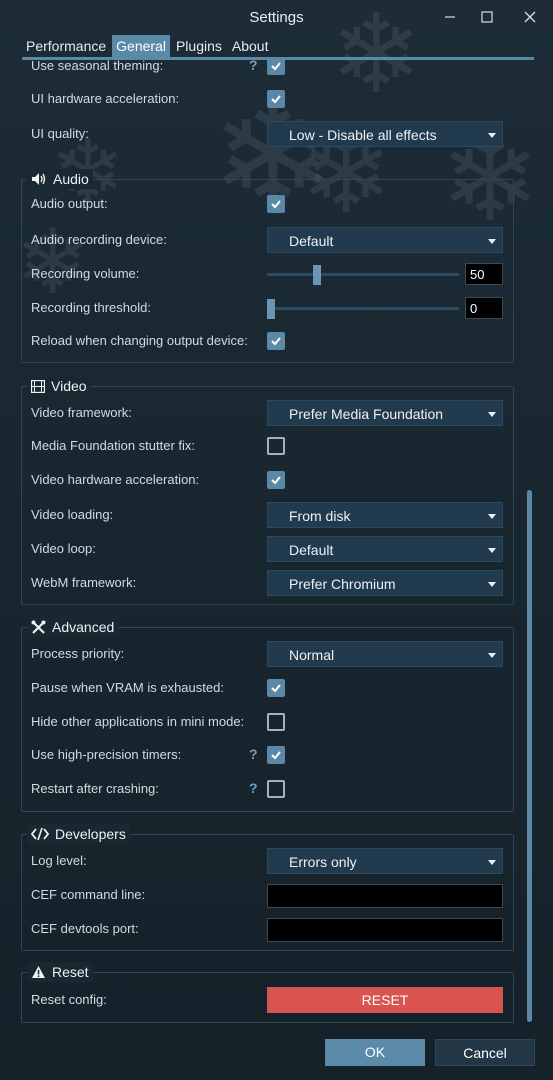 This screenshot has height=1080, width=553. What do you see at coordinates (276, 688) in the screenshot?
I see `pause-vram-checkbox` at bounding box center [276, 688].